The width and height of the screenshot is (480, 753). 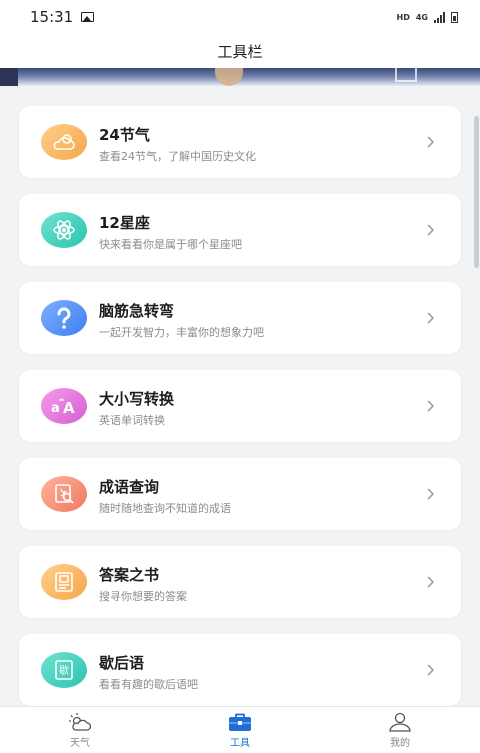 What do you see at coordinates (421, 17) in the screenshot?
I see `network-type: 4G` at bounding box center [421, 17].